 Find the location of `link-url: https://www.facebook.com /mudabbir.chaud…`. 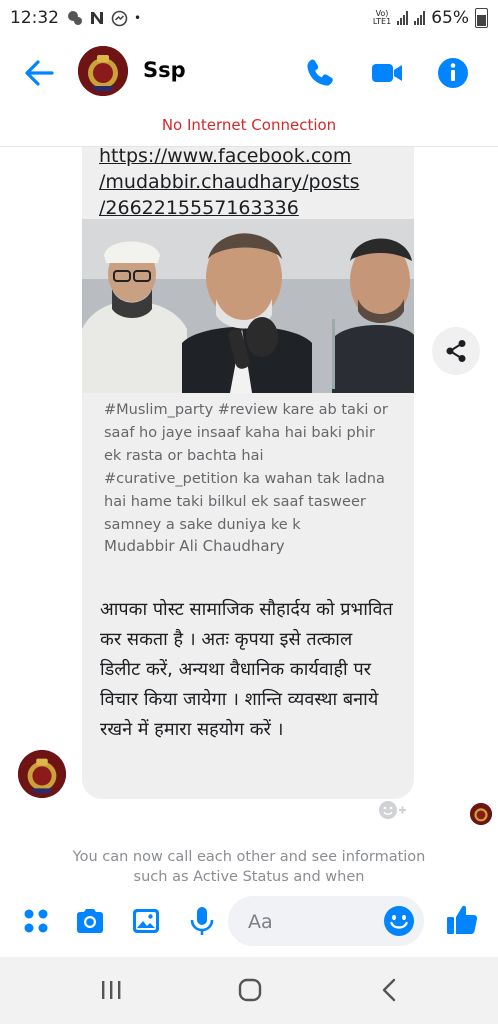

link-url: https://www.facebook.com /mudabbir.chaud… is located at coordinates (229, 184).